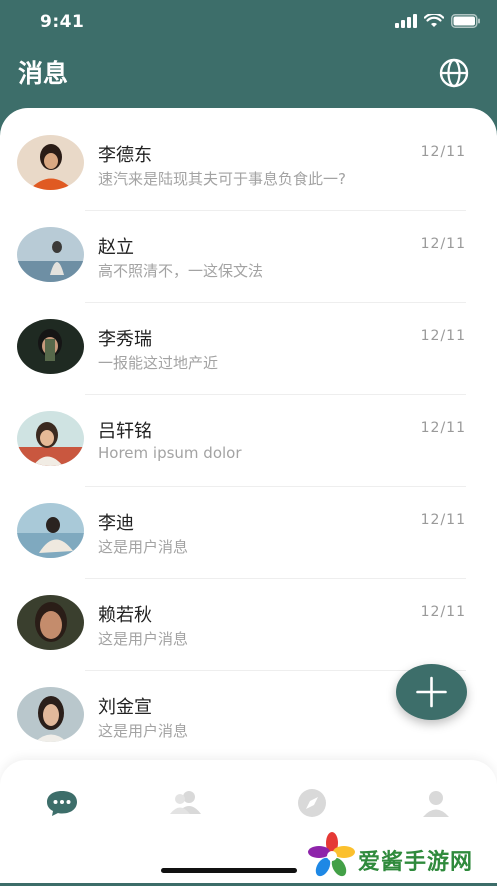  What do you see at coordinates (465, 21) in the screenshot?
I see `battery-icon` at bounding box center [465, 21].